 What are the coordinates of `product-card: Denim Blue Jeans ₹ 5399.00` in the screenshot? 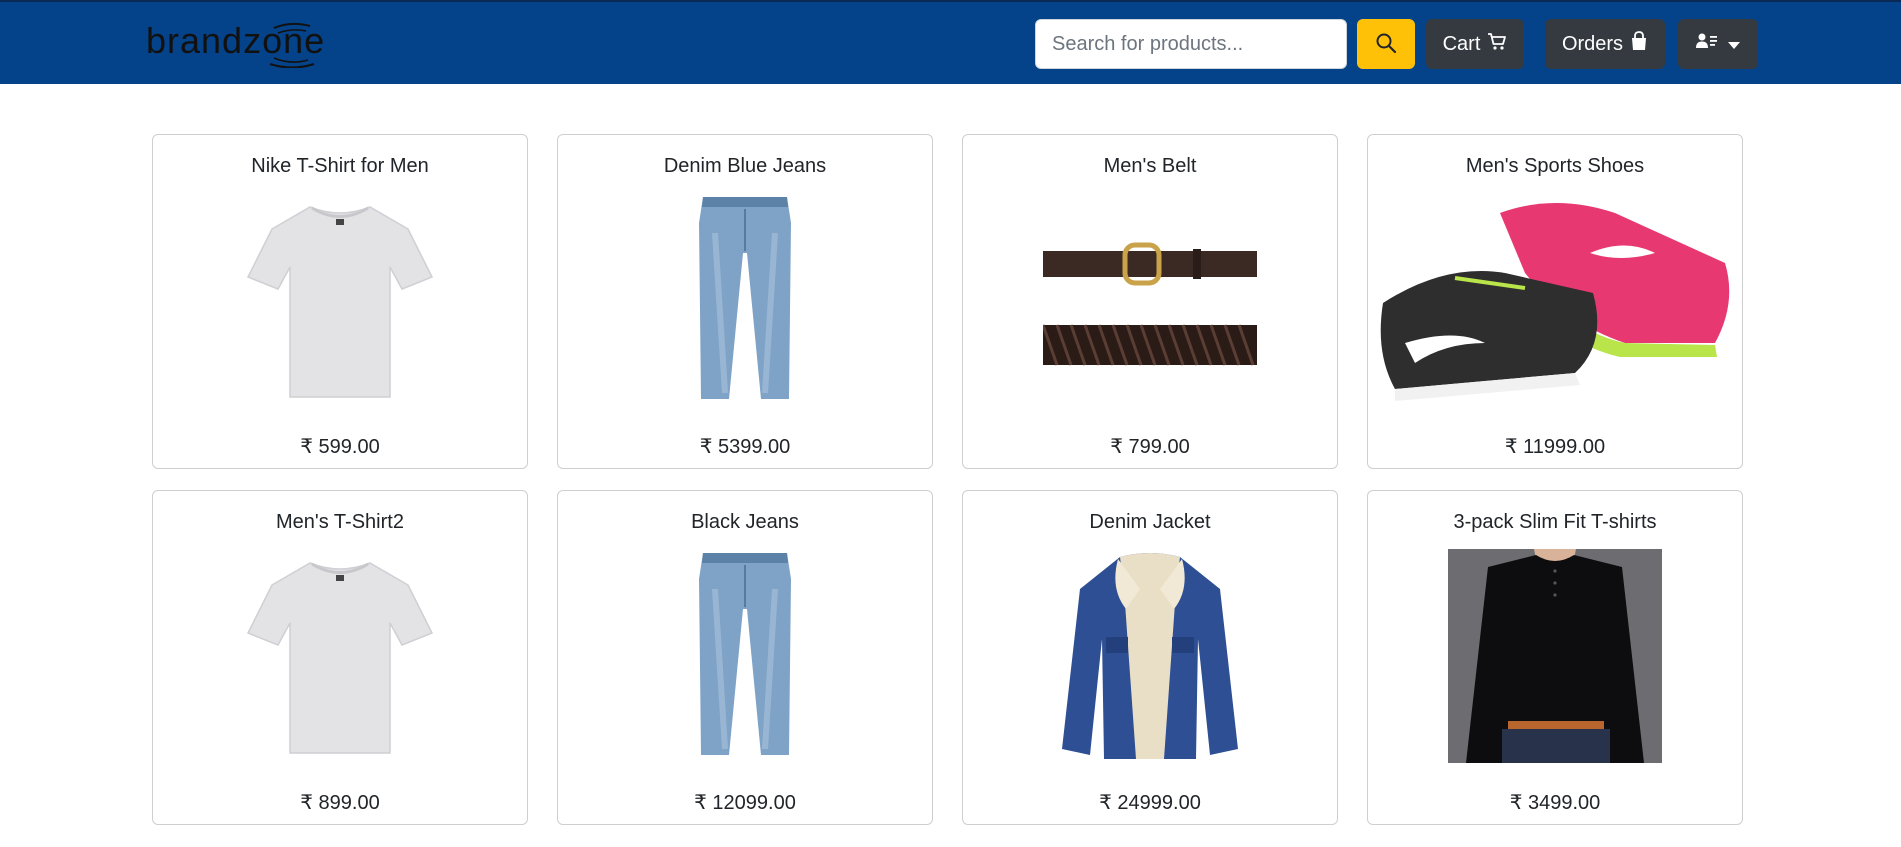 It's located at (745, 301).